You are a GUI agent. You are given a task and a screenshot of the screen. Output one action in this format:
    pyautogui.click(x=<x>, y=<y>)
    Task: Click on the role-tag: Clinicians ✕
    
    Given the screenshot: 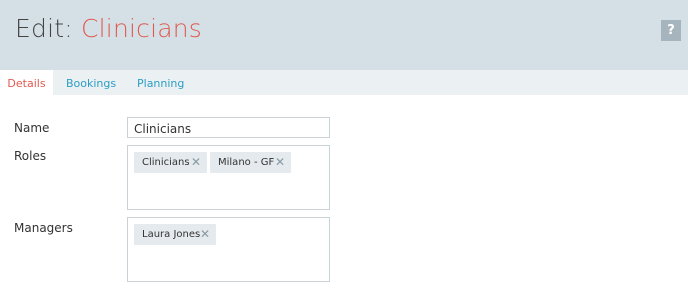 What is the action you would take?
    pyautogui.click(x=170, y=162)
    